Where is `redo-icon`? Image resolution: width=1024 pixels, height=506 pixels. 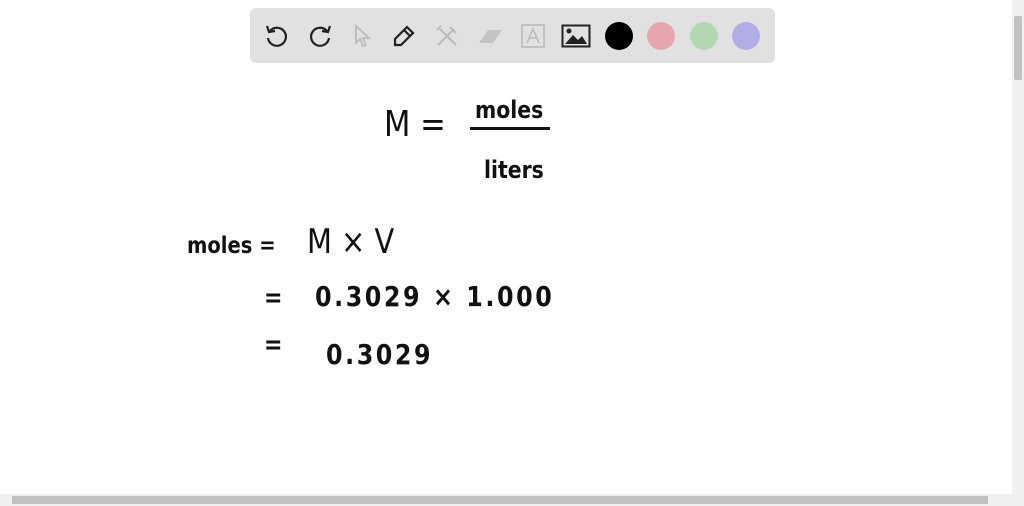 redo-icon is located at coordinates (320, 36).